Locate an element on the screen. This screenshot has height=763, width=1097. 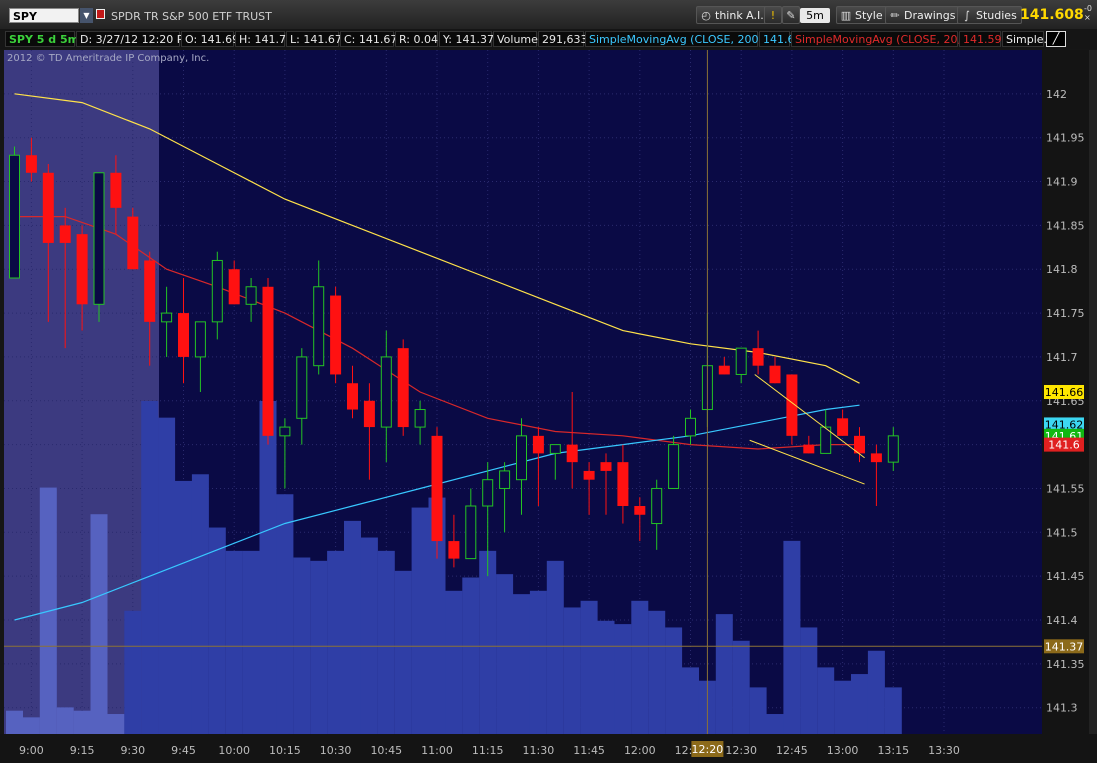
info-y: Y: 141.37 is located at coordinates (466, 39).